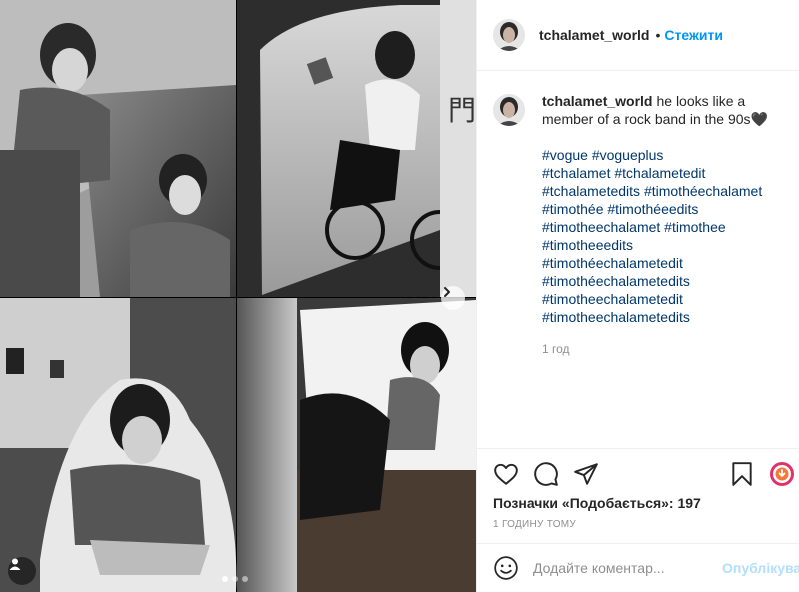 This screenshot has width=799, height=592. I want to click on hashtag-line: #tchalamet #tchalametedit, so click(662, 173).